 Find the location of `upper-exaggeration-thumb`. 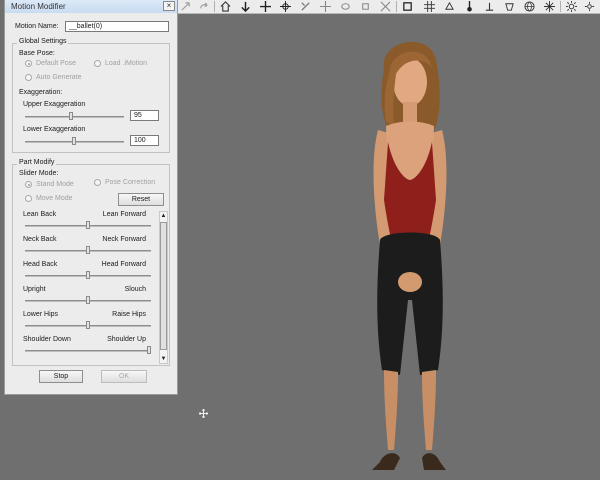

upper-exaggeration-thumb is located at coordinates (71, 116).